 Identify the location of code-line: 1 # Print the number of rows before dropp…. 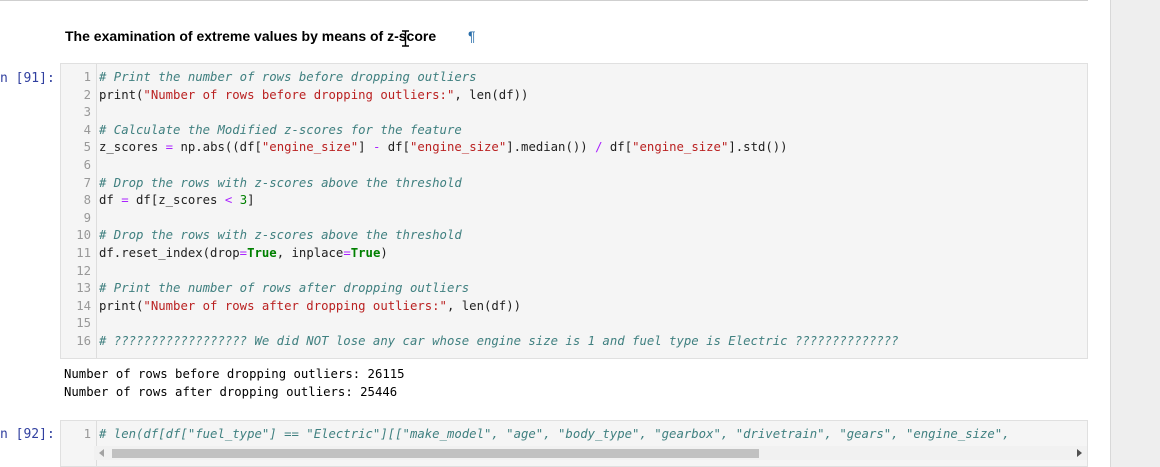
(269, 78).